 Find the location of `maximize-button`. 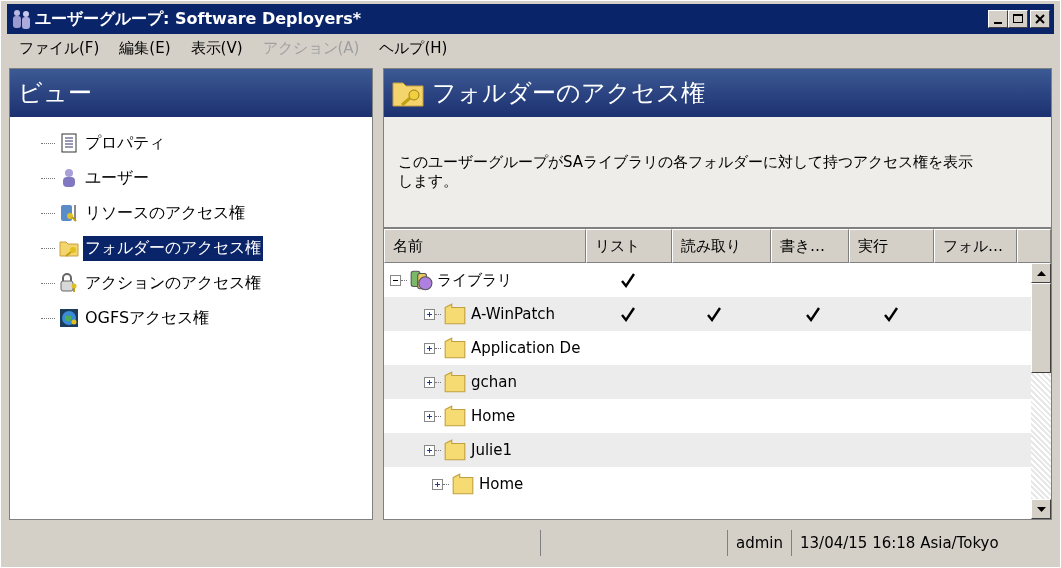

maximize-button is located at coordinates (1018, 19).